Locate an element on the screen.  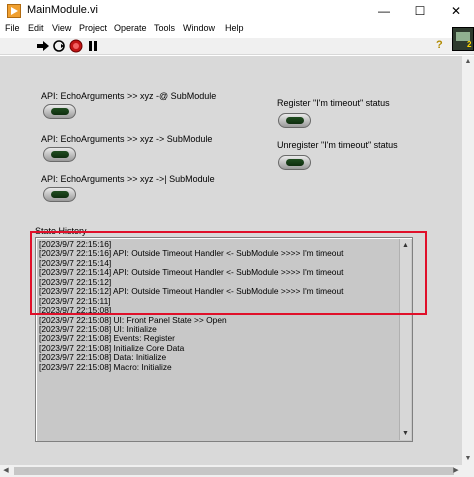
menu-window: Window is located at coordinates (199, 28).